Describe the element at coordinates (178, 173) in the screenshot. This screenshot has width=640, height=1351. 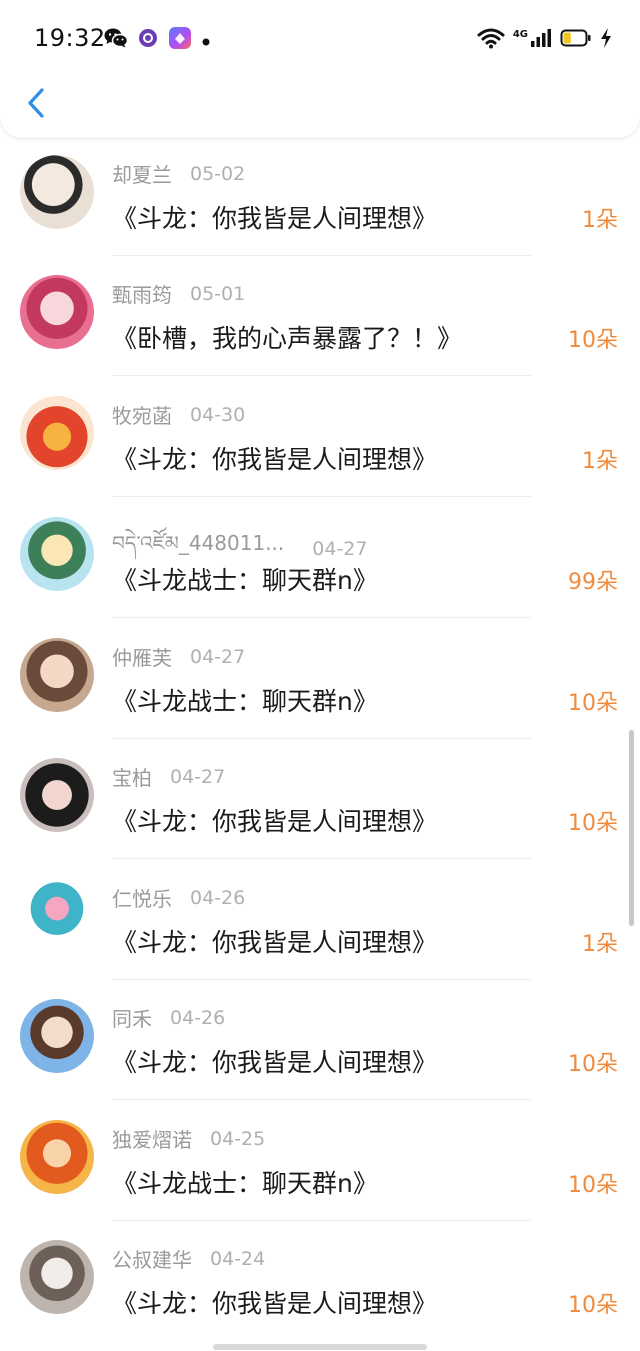
I see `row-meta: 却夏兰 05-02` at that location.